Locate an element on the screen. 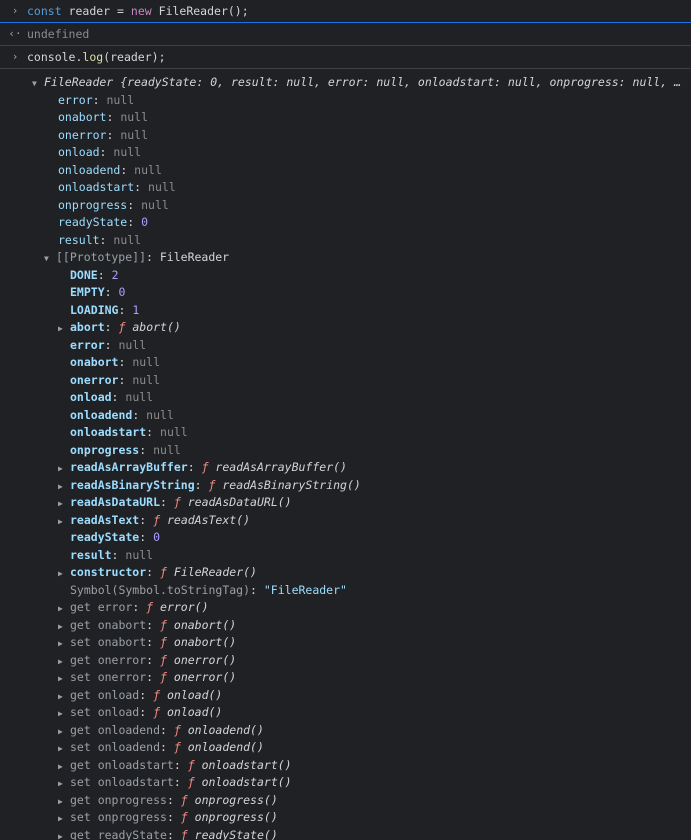 The height and width of the screenshot is (840, 691). accessor-row: ▶ set onload: ƒ onload() is located at coordinates (140, 713).